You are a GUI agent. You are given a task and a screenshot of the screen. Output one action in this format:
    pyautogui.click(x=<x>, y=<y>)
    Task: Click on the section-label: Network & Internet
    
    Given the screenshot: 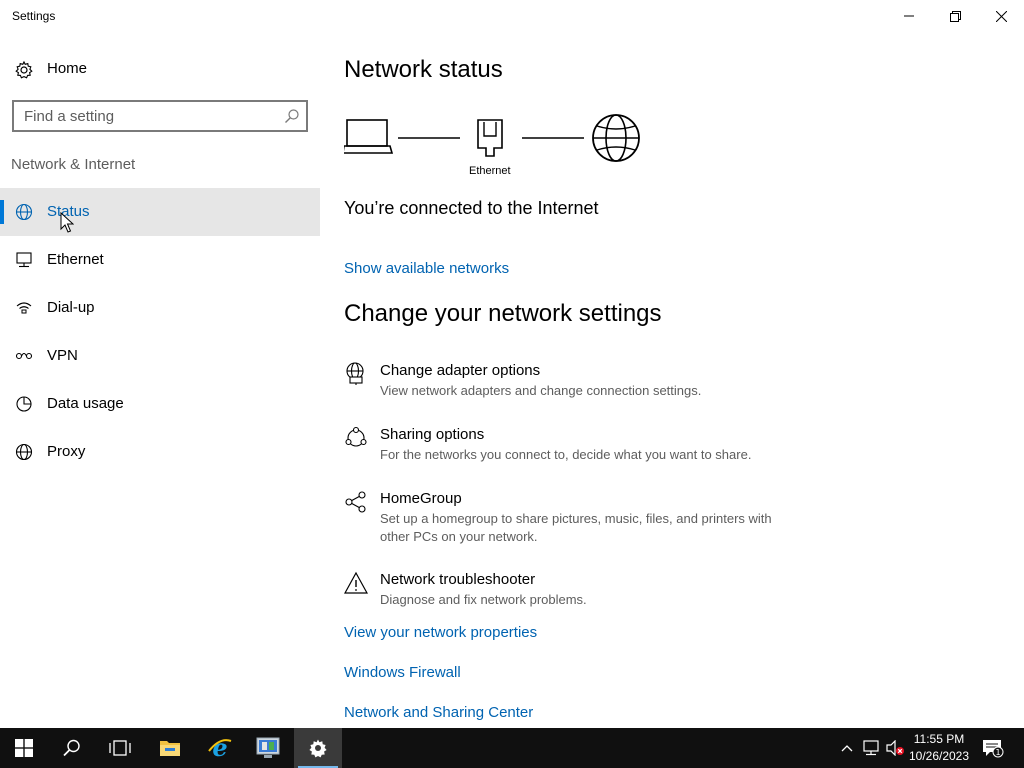 What is the action you would take?
    pyautogui.click(x=73, y=164)
    